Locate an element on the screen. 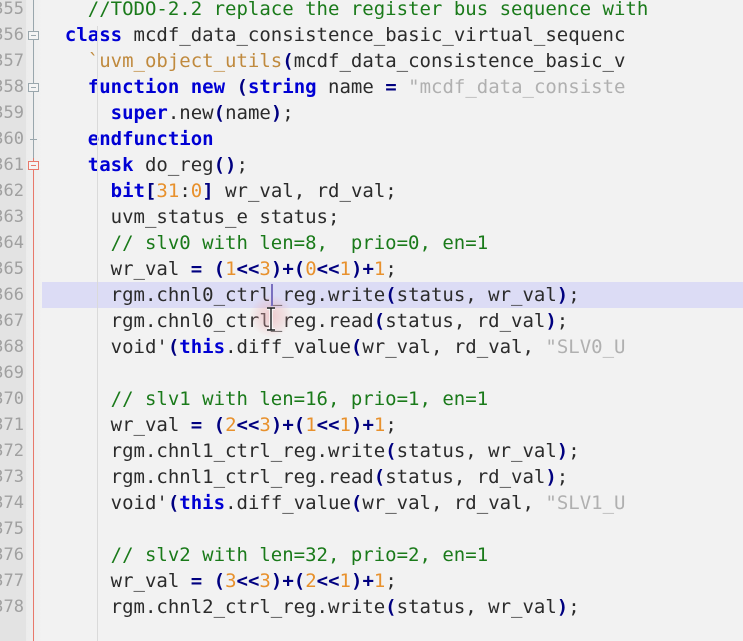 This screenshot has height=641, width=743. code-token-pl: rgm.chnl0_ctrl_reg.read is located at coordinates (208, 321).